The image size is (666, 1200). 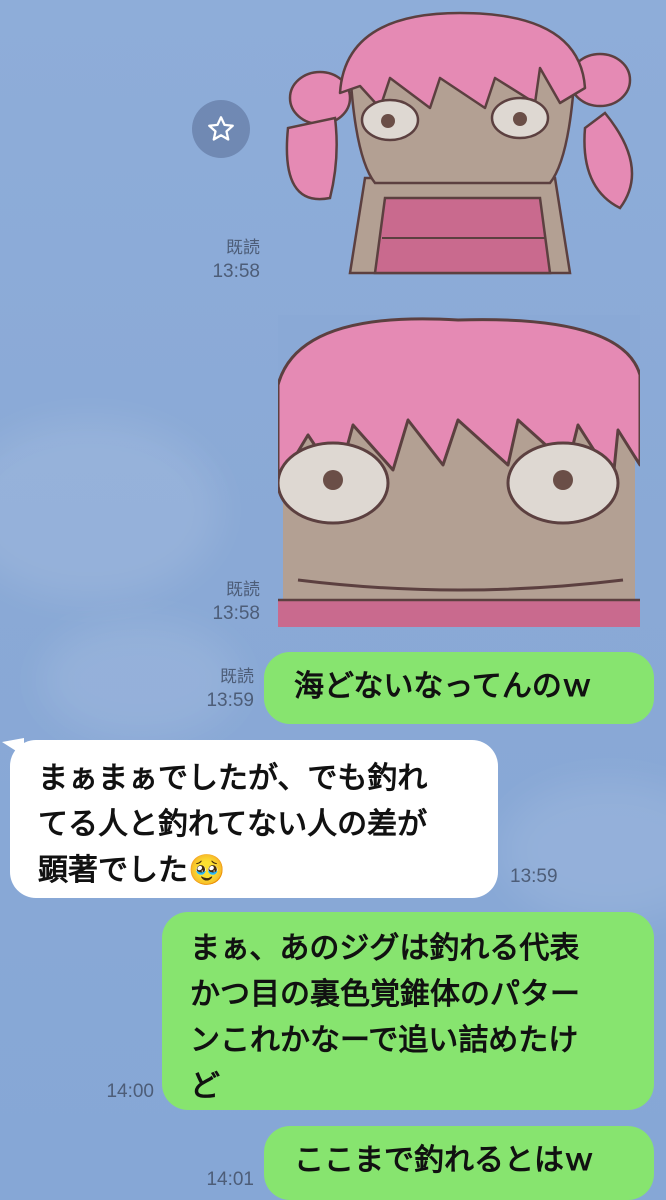 What do you see at coordinates (385, 994) in the screenshot?
I see `message-text-line: かつ目の裏色覚錐体のパター` at bounding box center [385, 994].